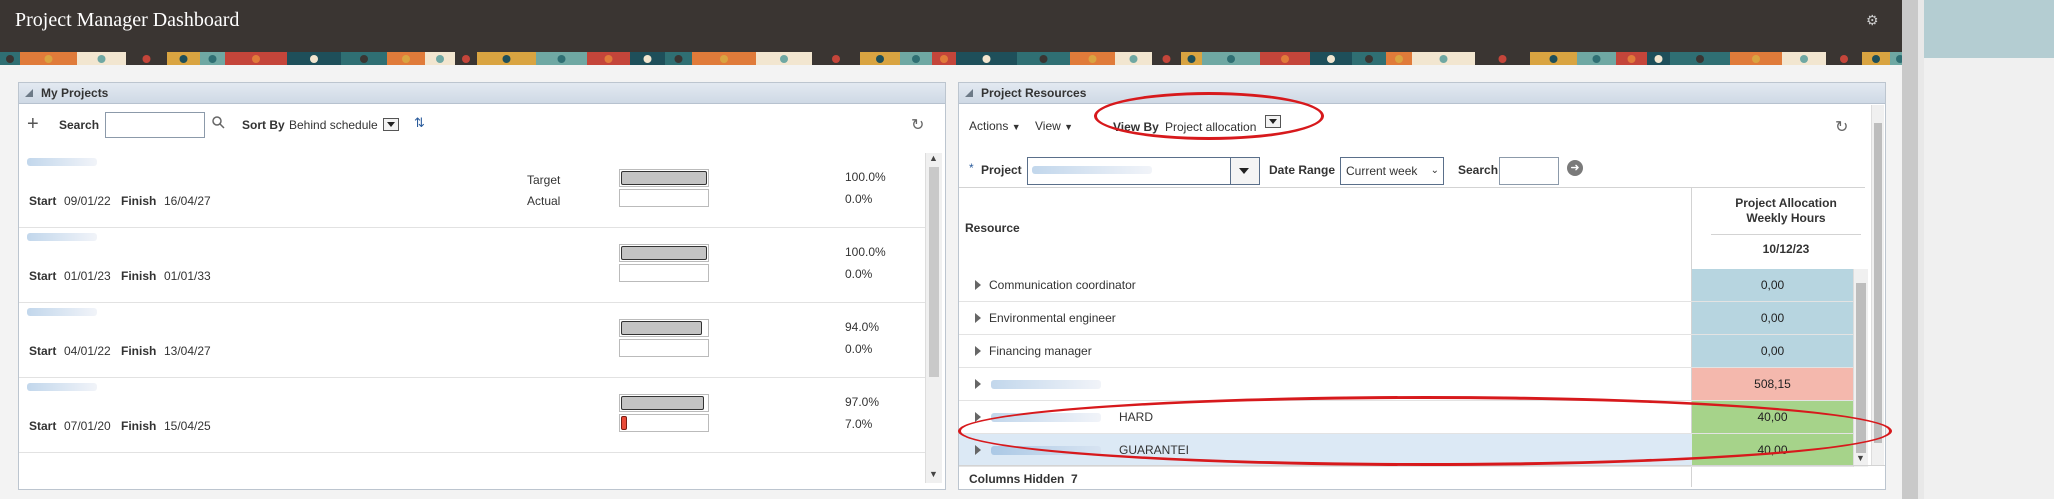 The image size is (2054, 499). What do you see at coordinates (87, 201) in the screenshot?
I see `start-date: 09/01/22` at bounding box center [87, 201].